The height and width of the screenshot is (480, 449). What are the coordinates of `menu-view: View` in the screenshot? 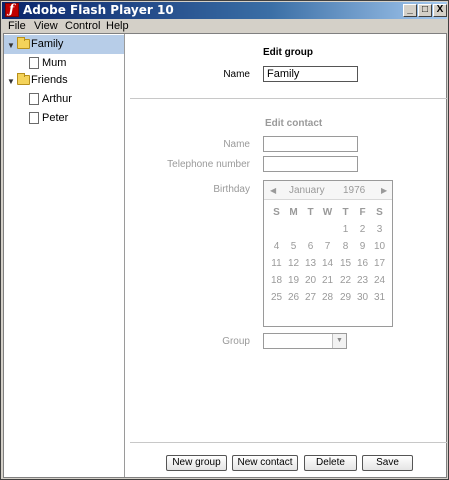 It's located at (46, 26).